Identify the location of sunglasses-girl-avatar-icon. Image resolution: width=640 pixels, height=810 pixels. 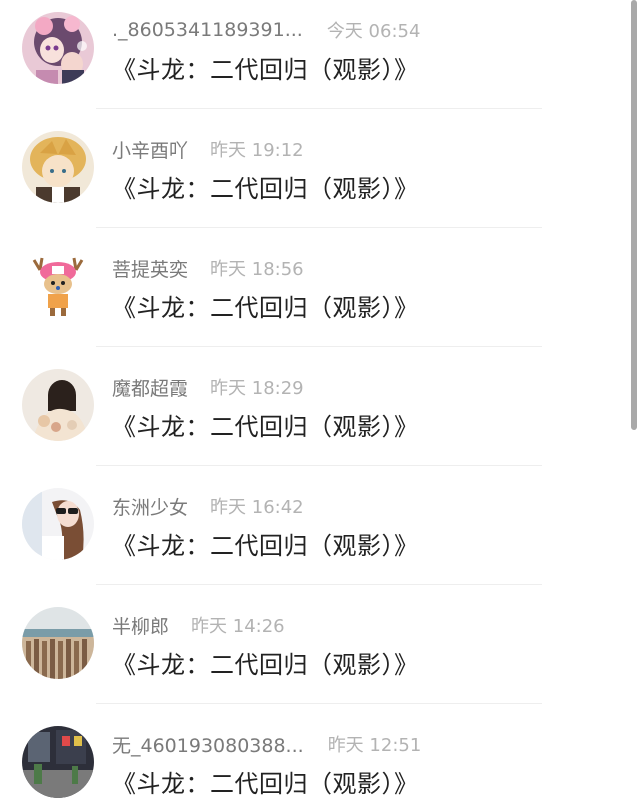
(58, 524).